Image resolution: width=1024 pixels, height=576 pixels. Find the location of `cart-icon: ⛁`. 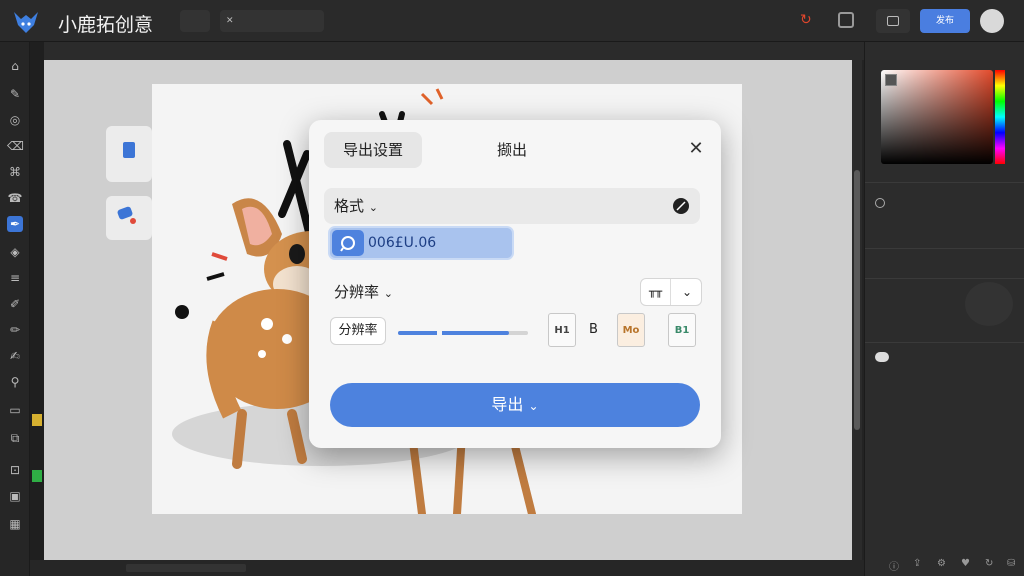

cart-icon: ⛁ is located at coordinates (1011, 563).